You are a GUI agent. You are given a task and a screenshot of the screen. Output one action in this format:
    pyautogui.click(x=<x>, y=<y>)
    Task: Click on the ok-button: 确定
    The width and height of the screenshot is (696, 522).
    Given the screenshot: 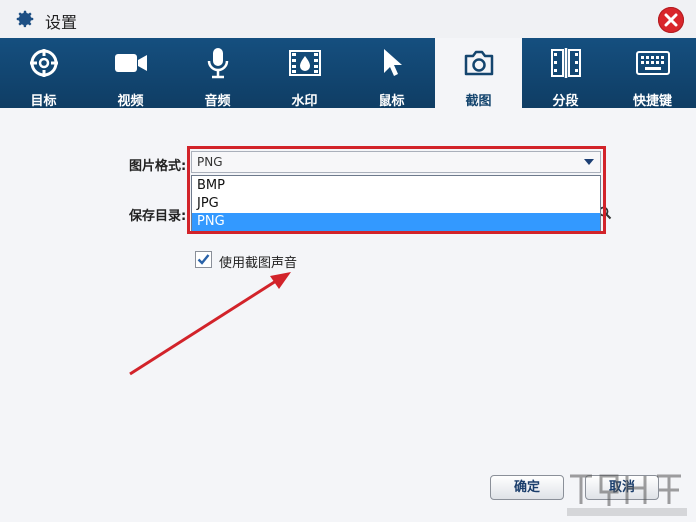 What is the action you would take?
    pyautogui.click(x=527, y=487)
    